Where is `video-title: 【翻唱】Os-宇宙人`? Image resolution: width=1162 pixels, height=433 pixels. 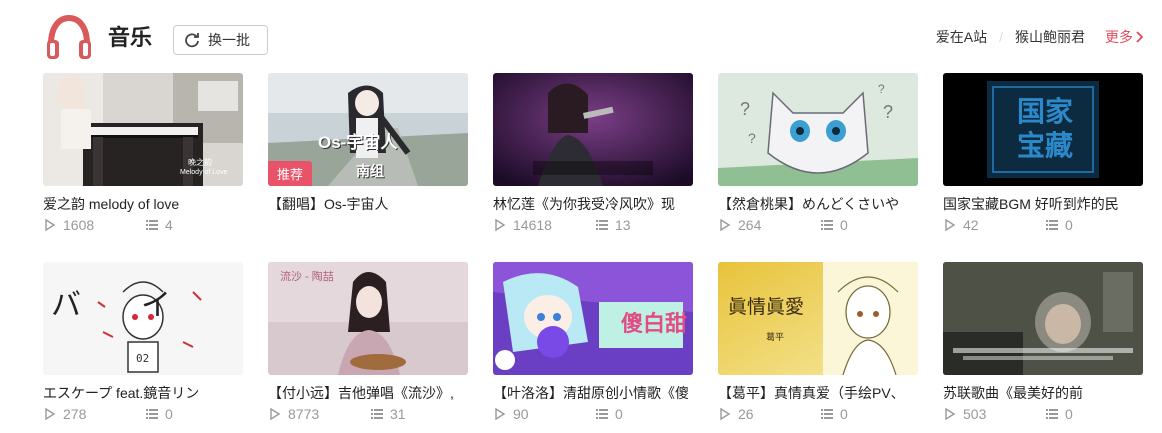 video-title: 【翻唱】Os-宇宙人 is located at coordinates (368, 204).